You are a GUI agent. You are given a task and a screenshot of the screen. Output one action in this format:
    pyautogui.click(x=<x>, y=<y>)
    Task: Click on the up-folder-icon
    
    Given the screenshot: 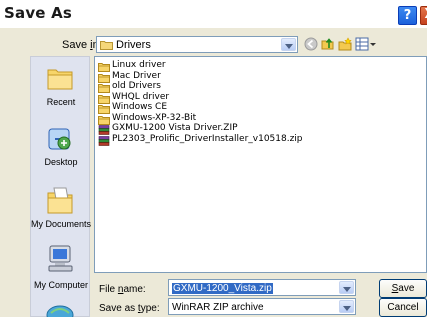 What is the action you would take?
    pyautogui.click(x=328, y=44)
    